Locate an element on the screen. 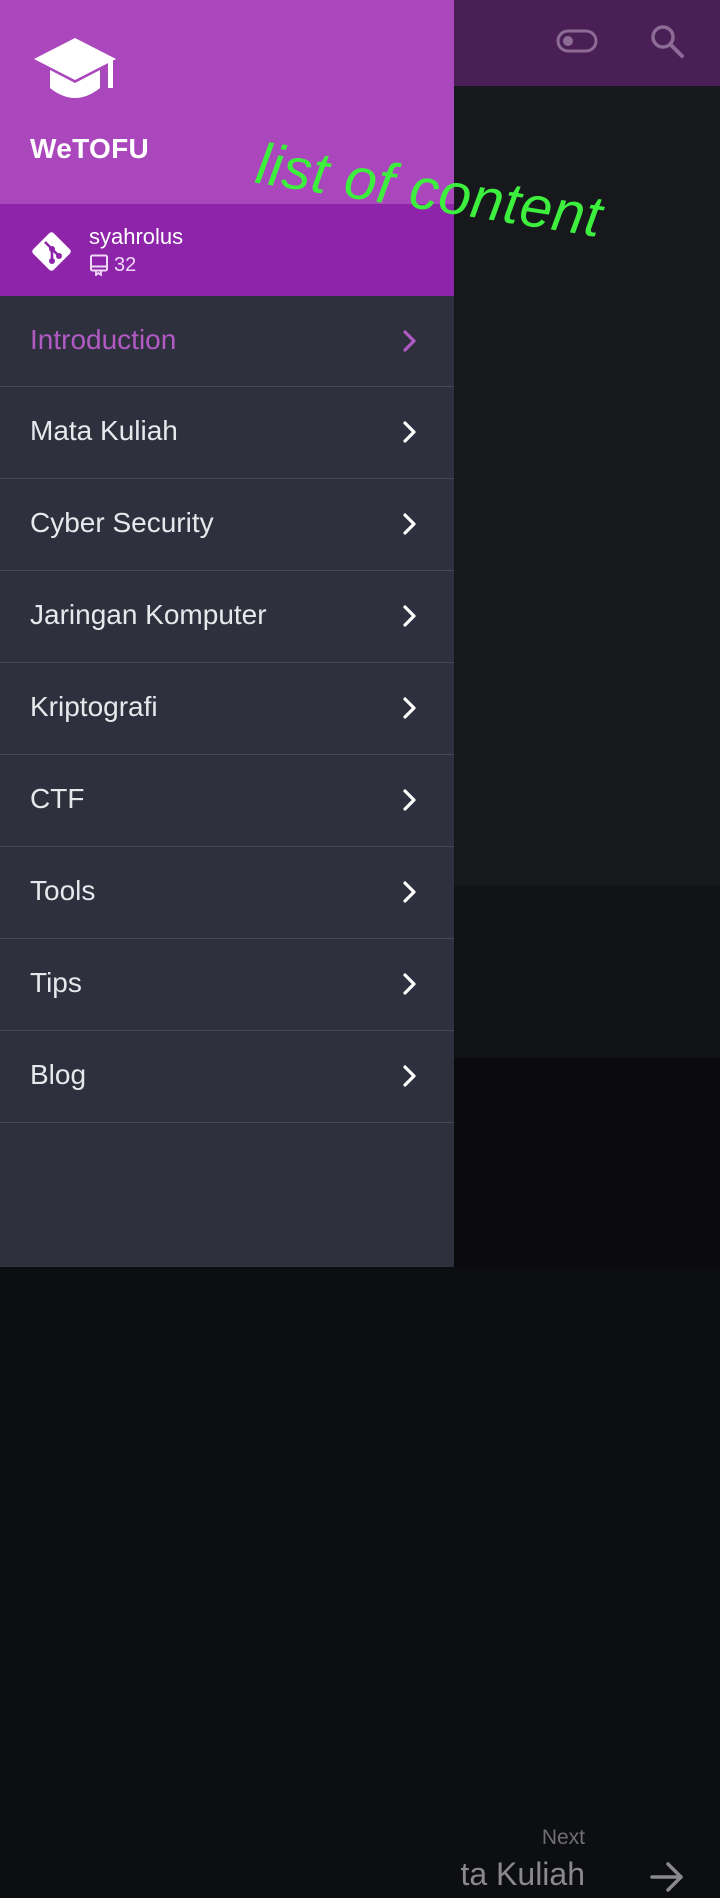 The image size is (720, 1898). nav-item-label: Introduction is located at coordinates (103, 339).